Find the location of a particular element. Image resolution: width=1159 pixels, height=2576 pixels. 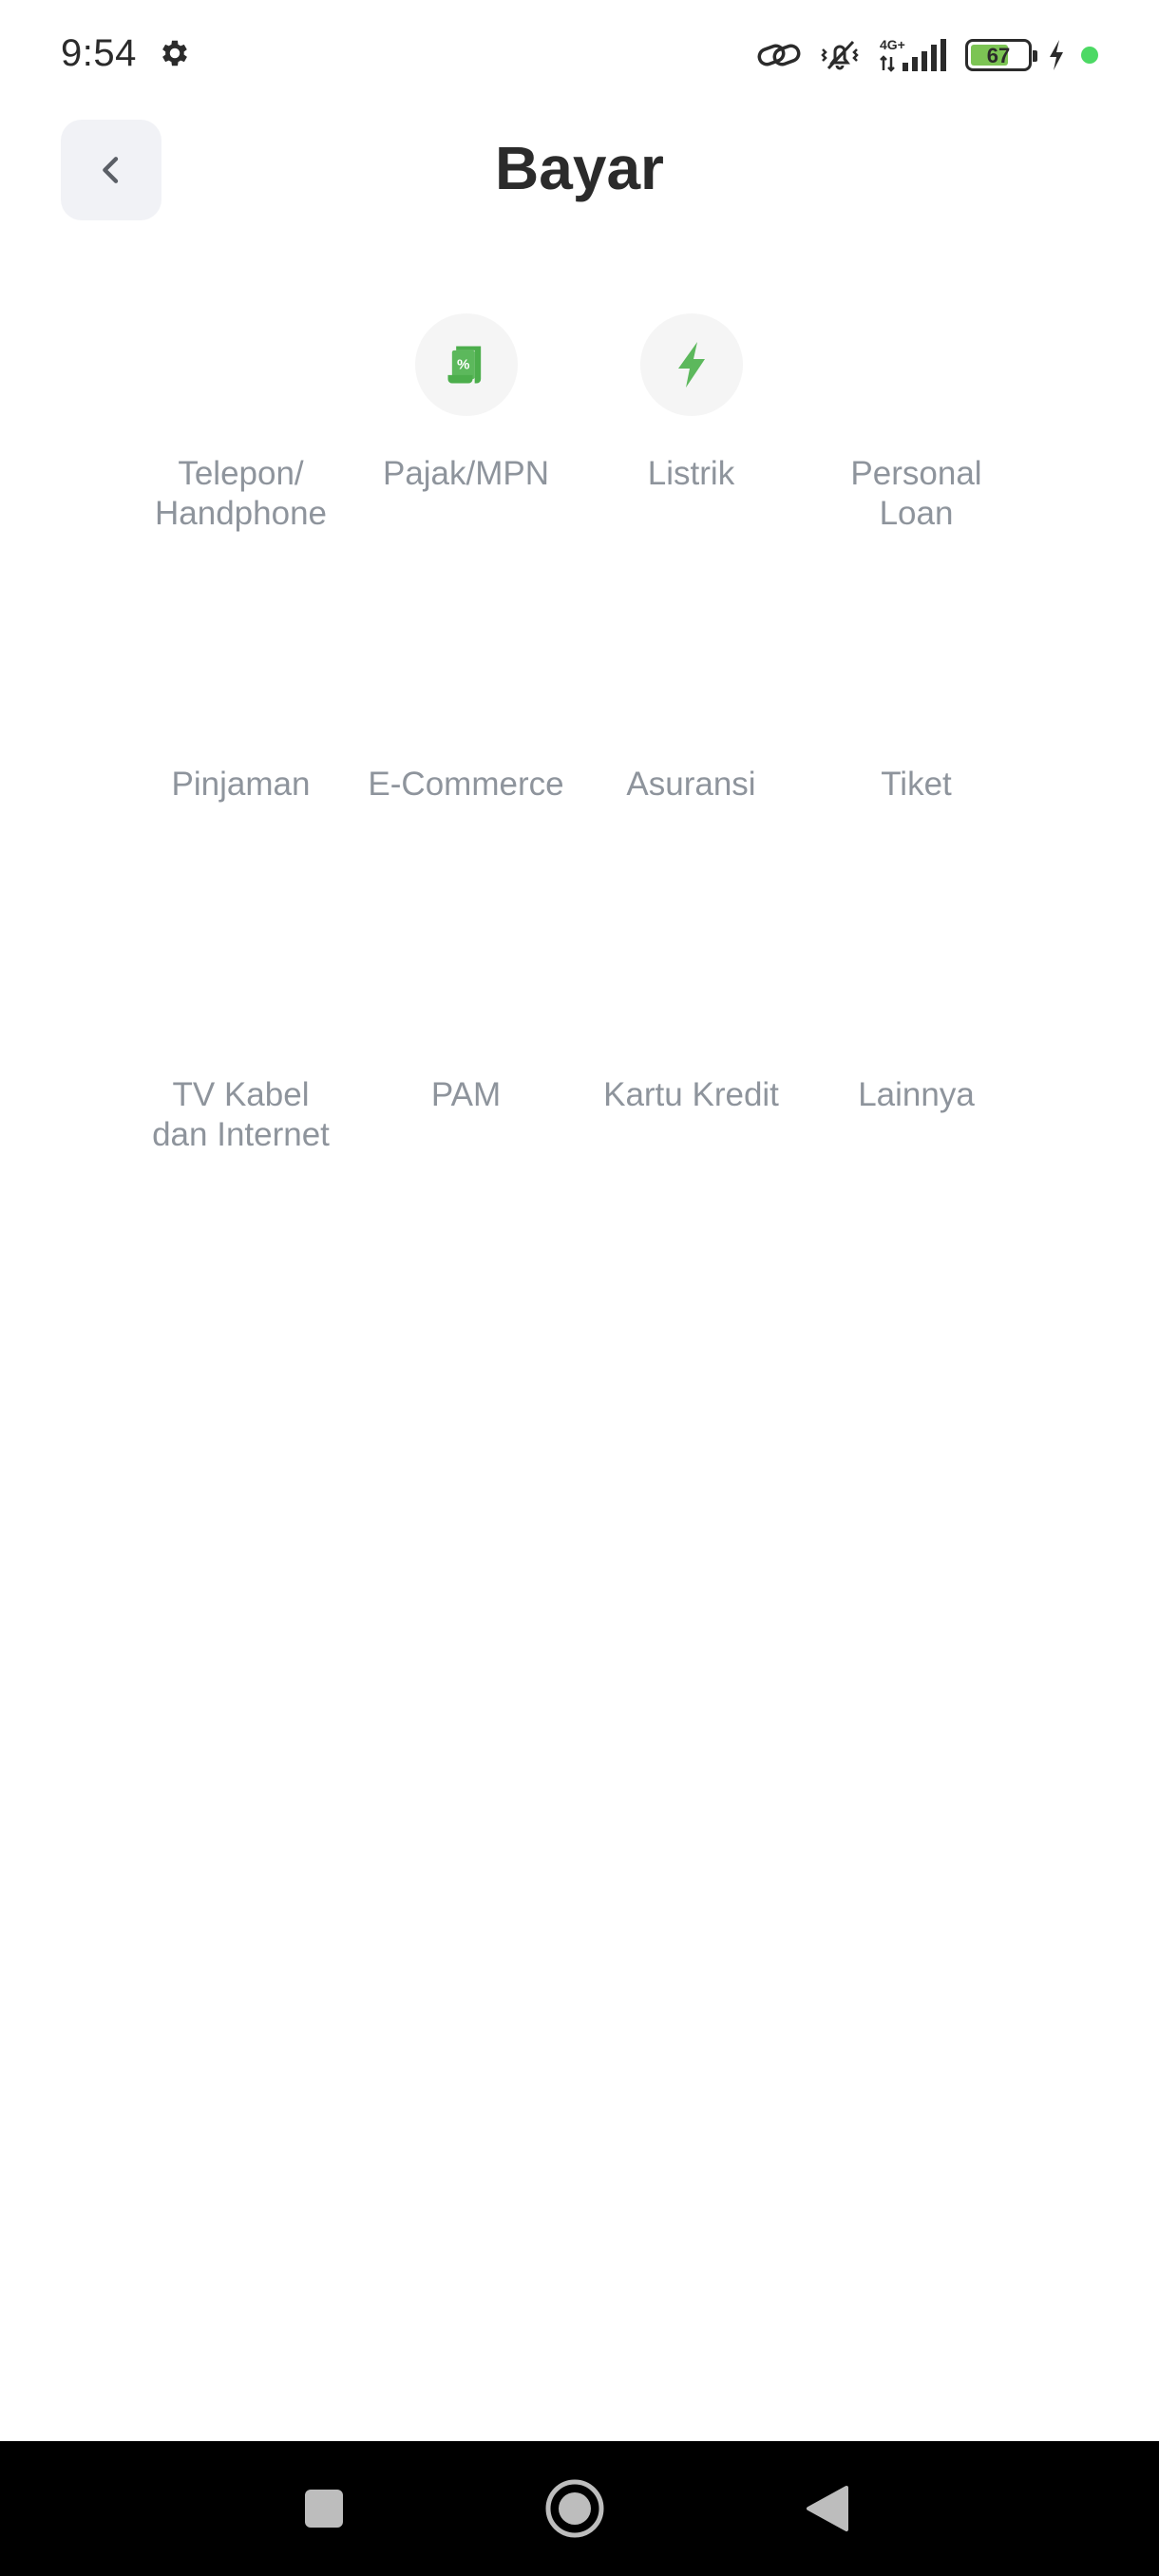

menu-item-lainnya: Lainnya is located at coordinates (916, 1090).